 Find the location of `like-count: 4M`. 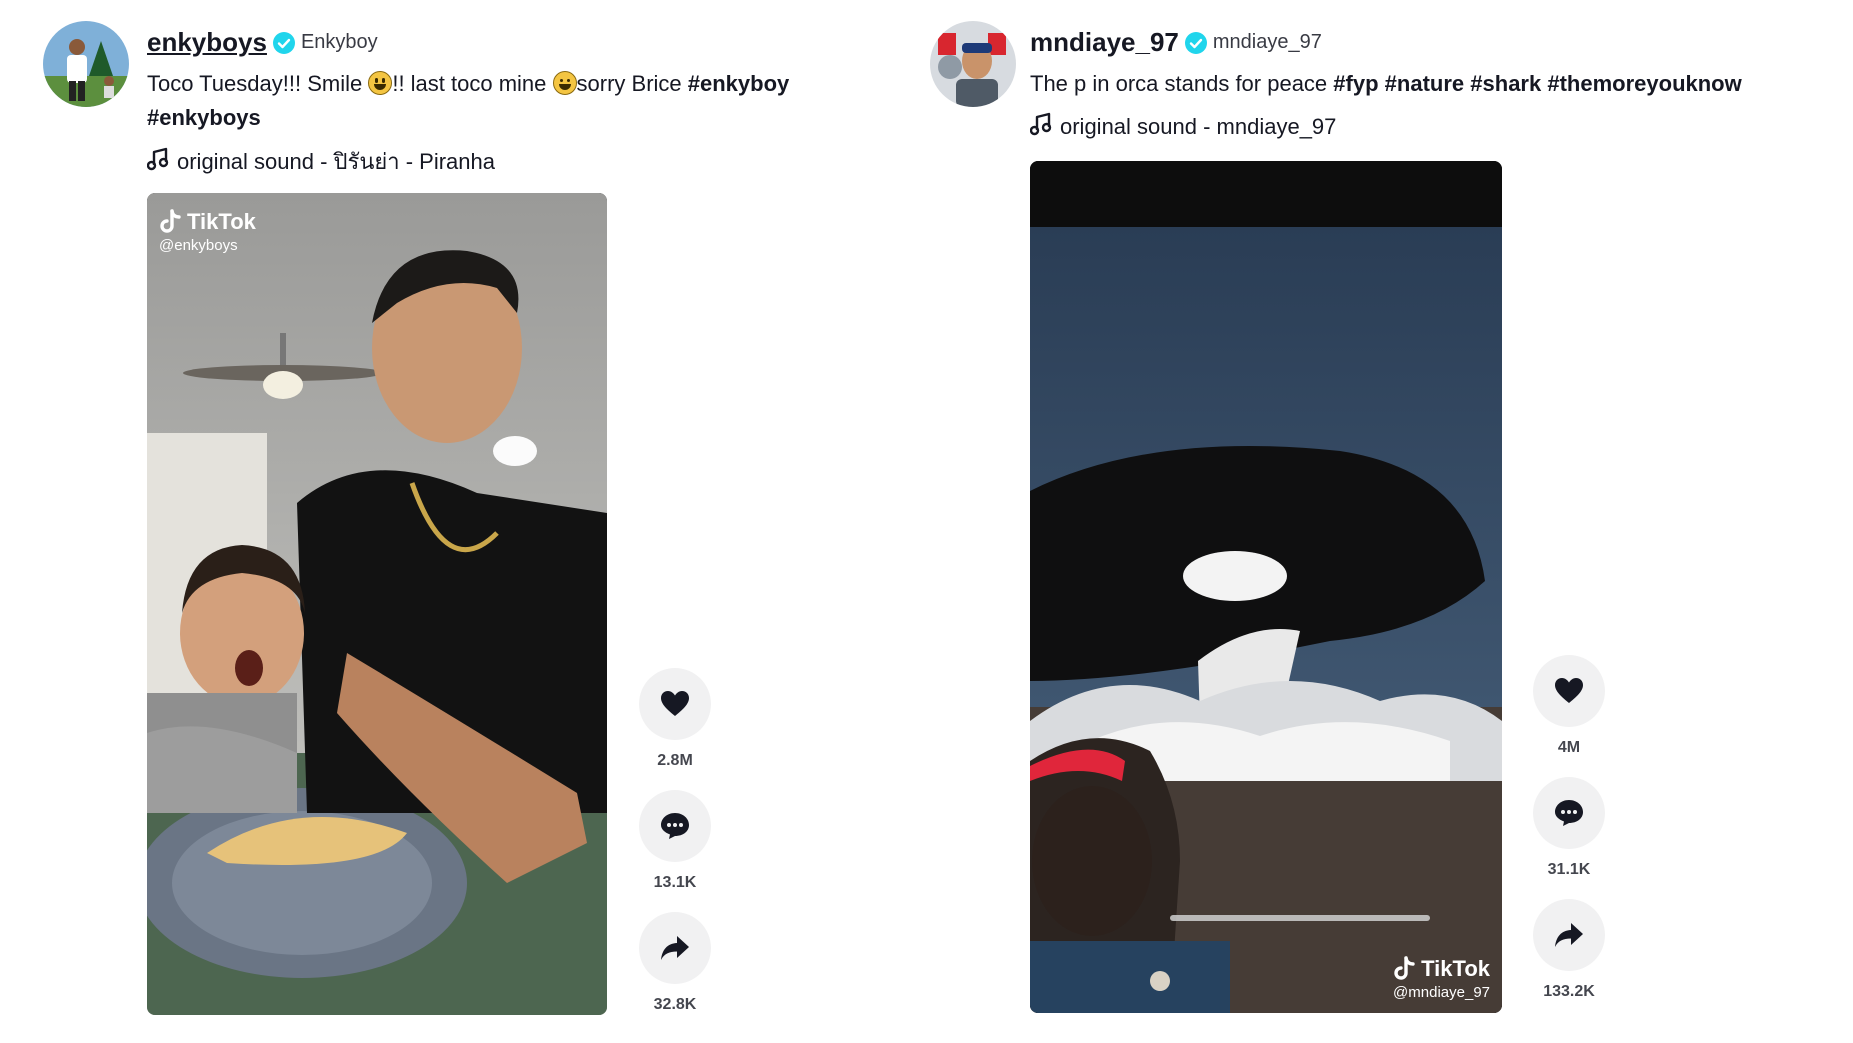

like-count: 4M is located at coordinates (1569, 747).